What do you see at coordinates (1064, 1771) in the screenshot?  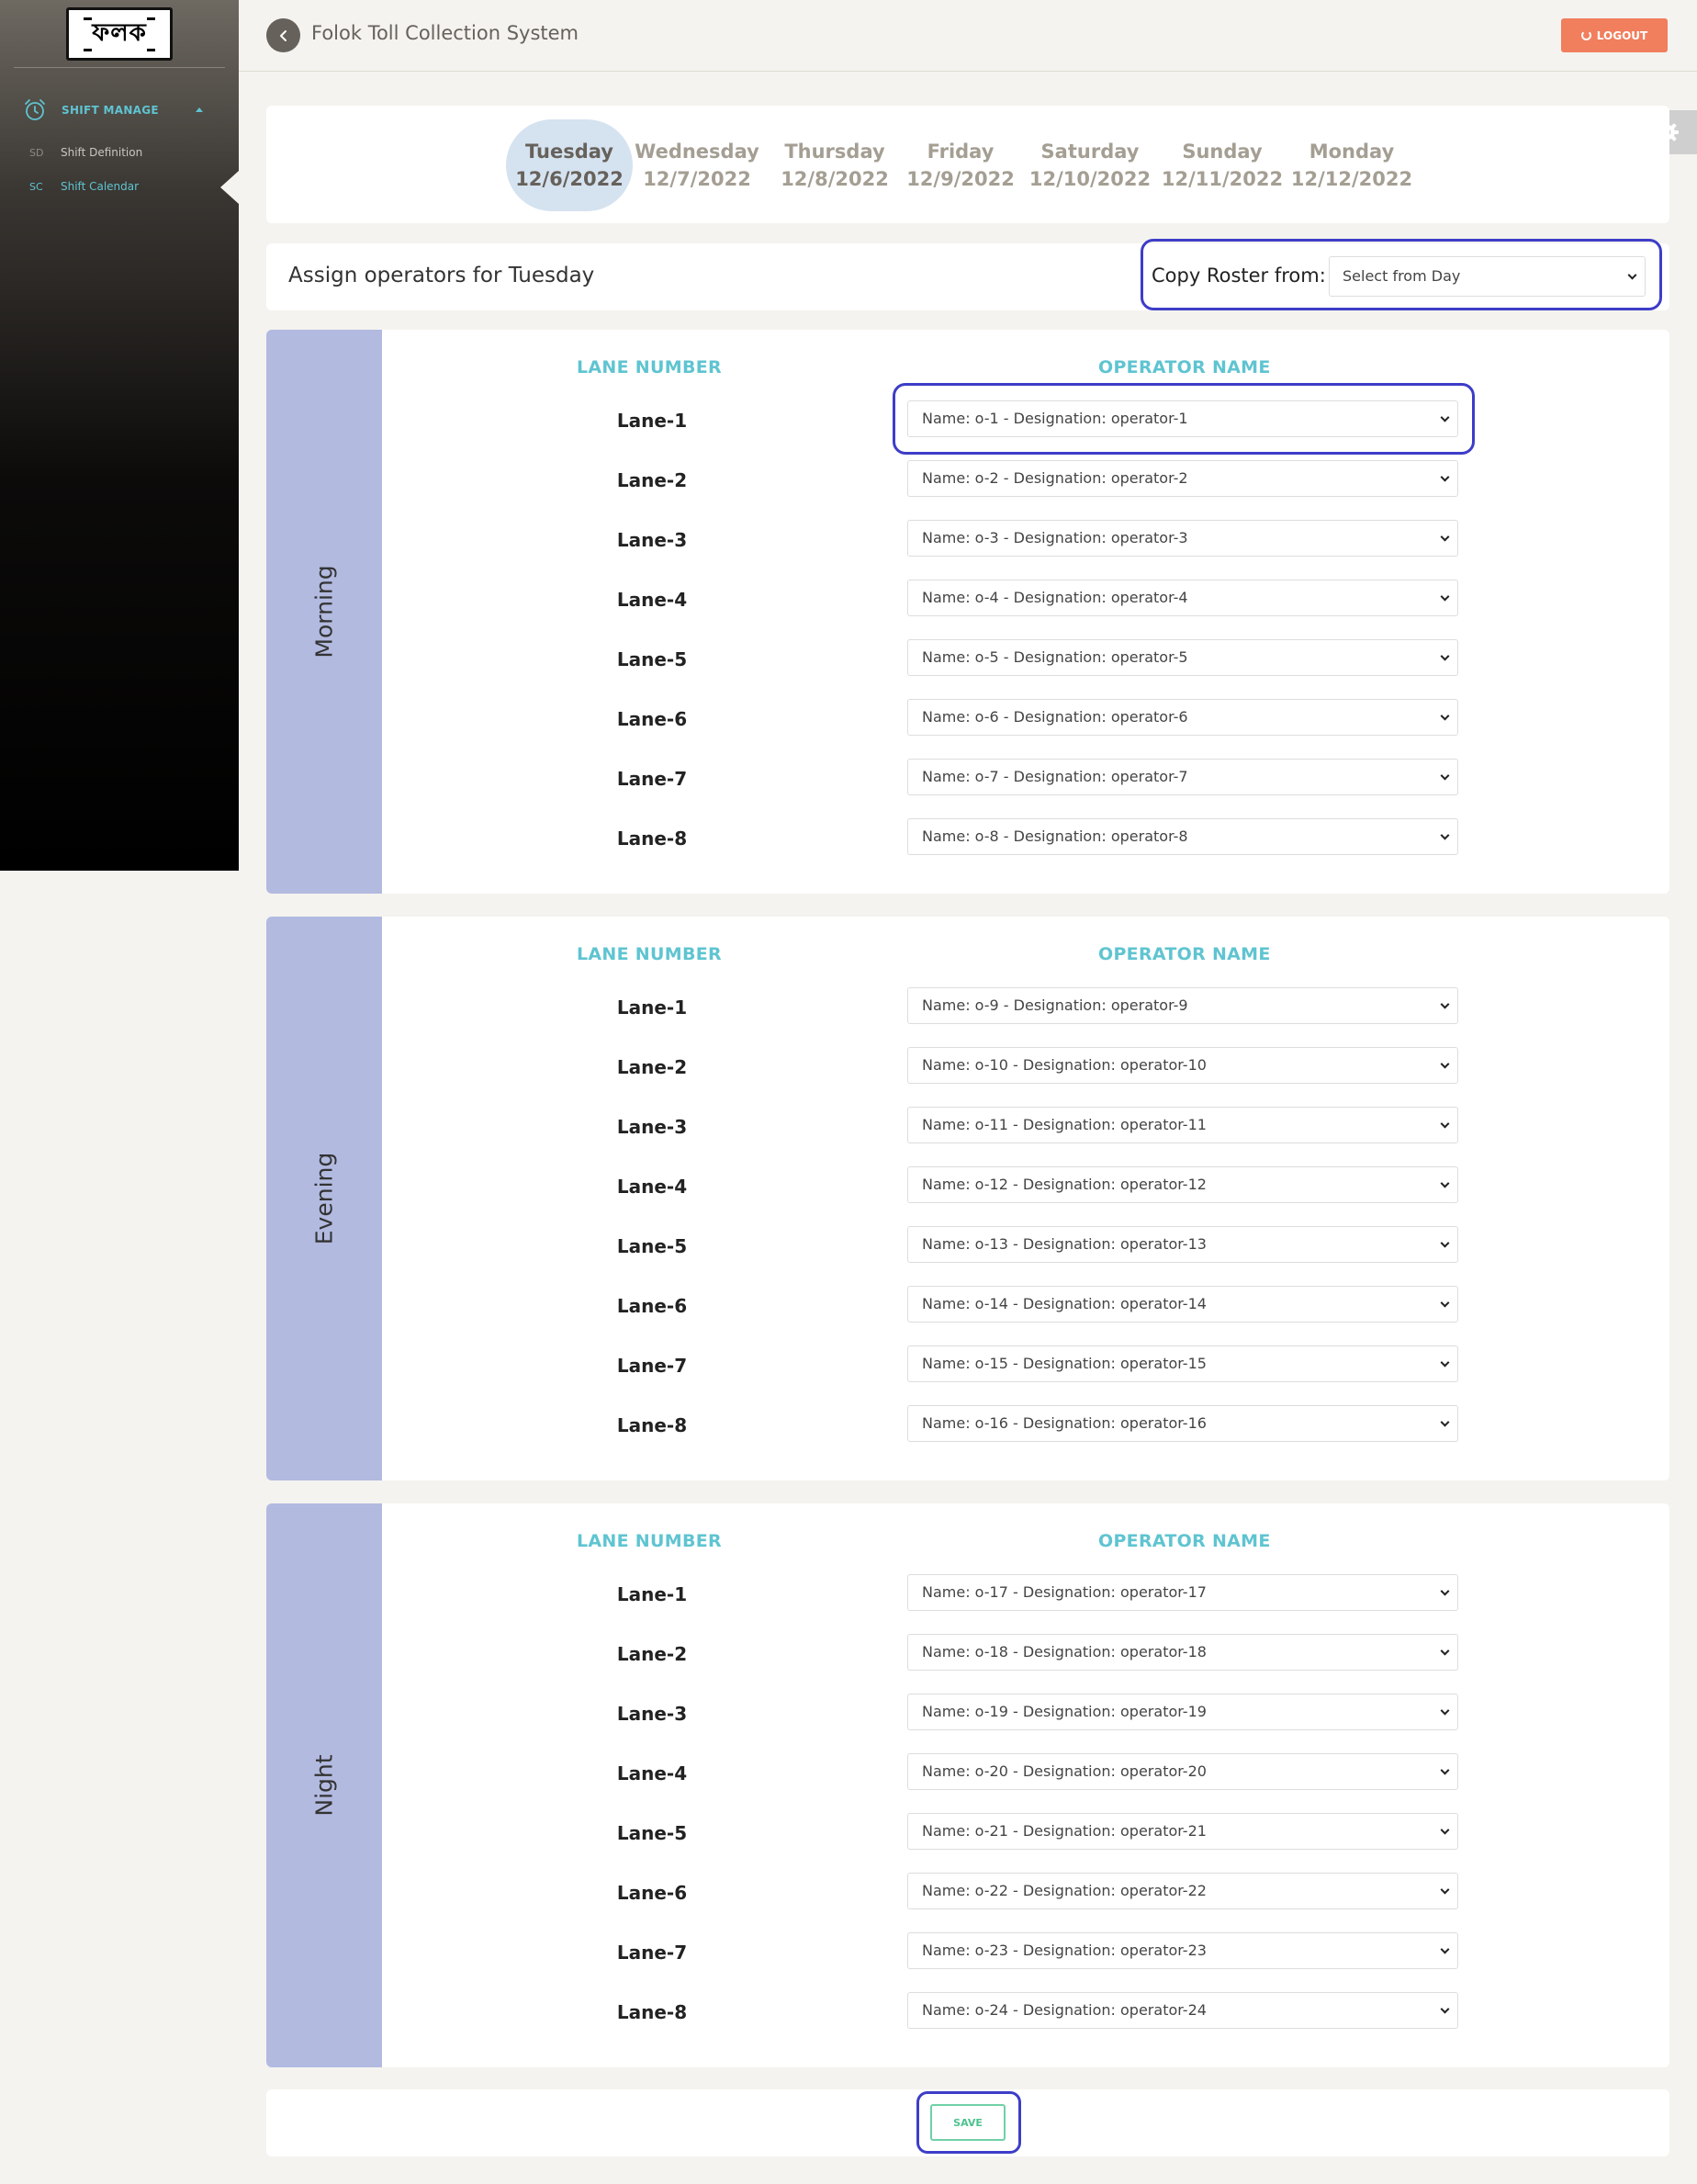 I see `operator-select-value: Name: o-20 - Designation: operator-20` at bounding box center [1064, 1771].